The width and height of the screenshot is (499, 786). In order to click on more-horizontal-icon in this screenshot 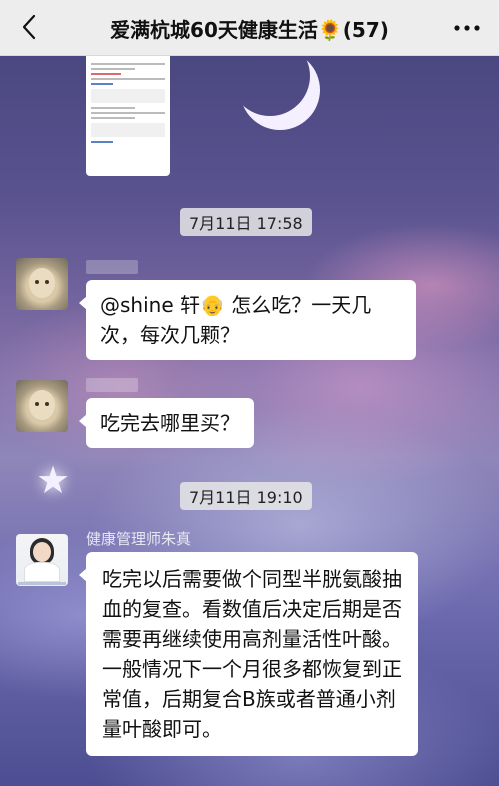, I will do `click(467, 28)`.